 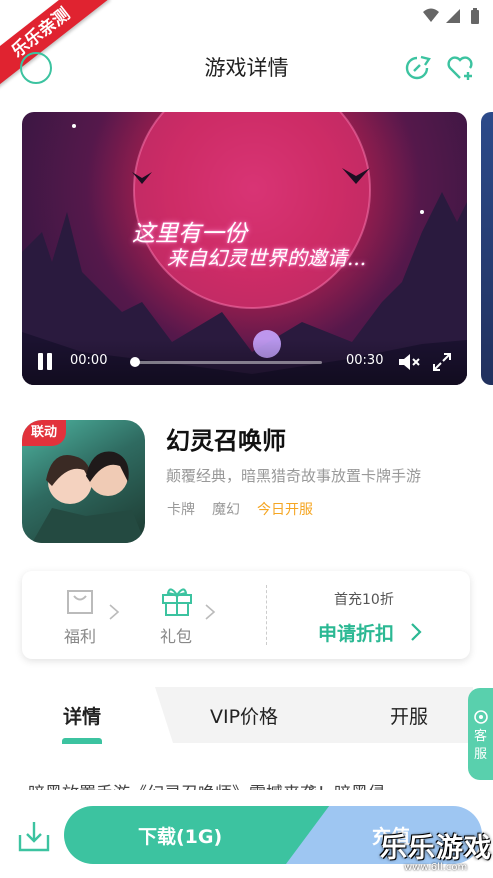 What do you see at coordinates (83, 481) in the screenshot?
I see `app-icon: 联动` at bounding box center [83, 481].